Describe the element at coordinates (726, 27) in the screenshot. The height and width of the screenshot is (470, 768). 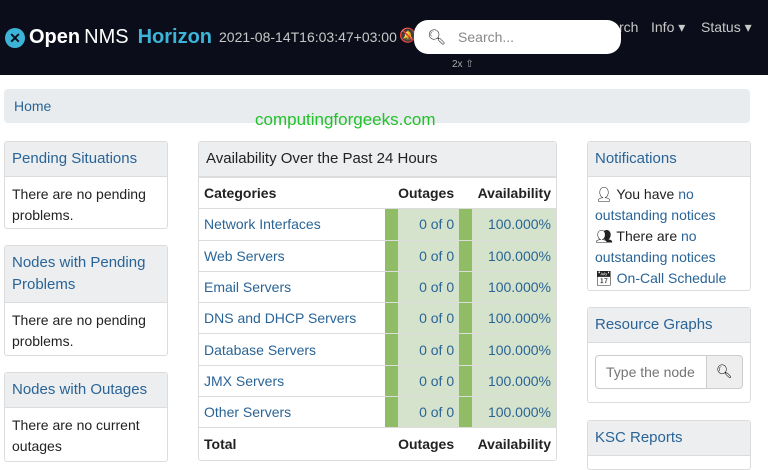
I see `nav-status-menu: Status ▾` at that location.